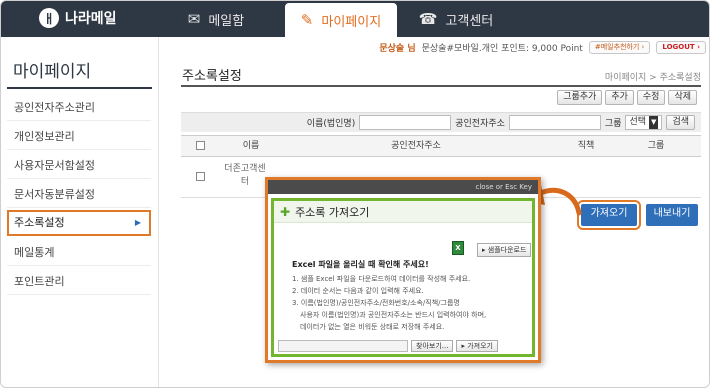 This screenshot has height=388, width=710. Describe the element at coordinates (332, 212) in the screenshot. I see `modal-title: 주소록 가져오기` at that location.